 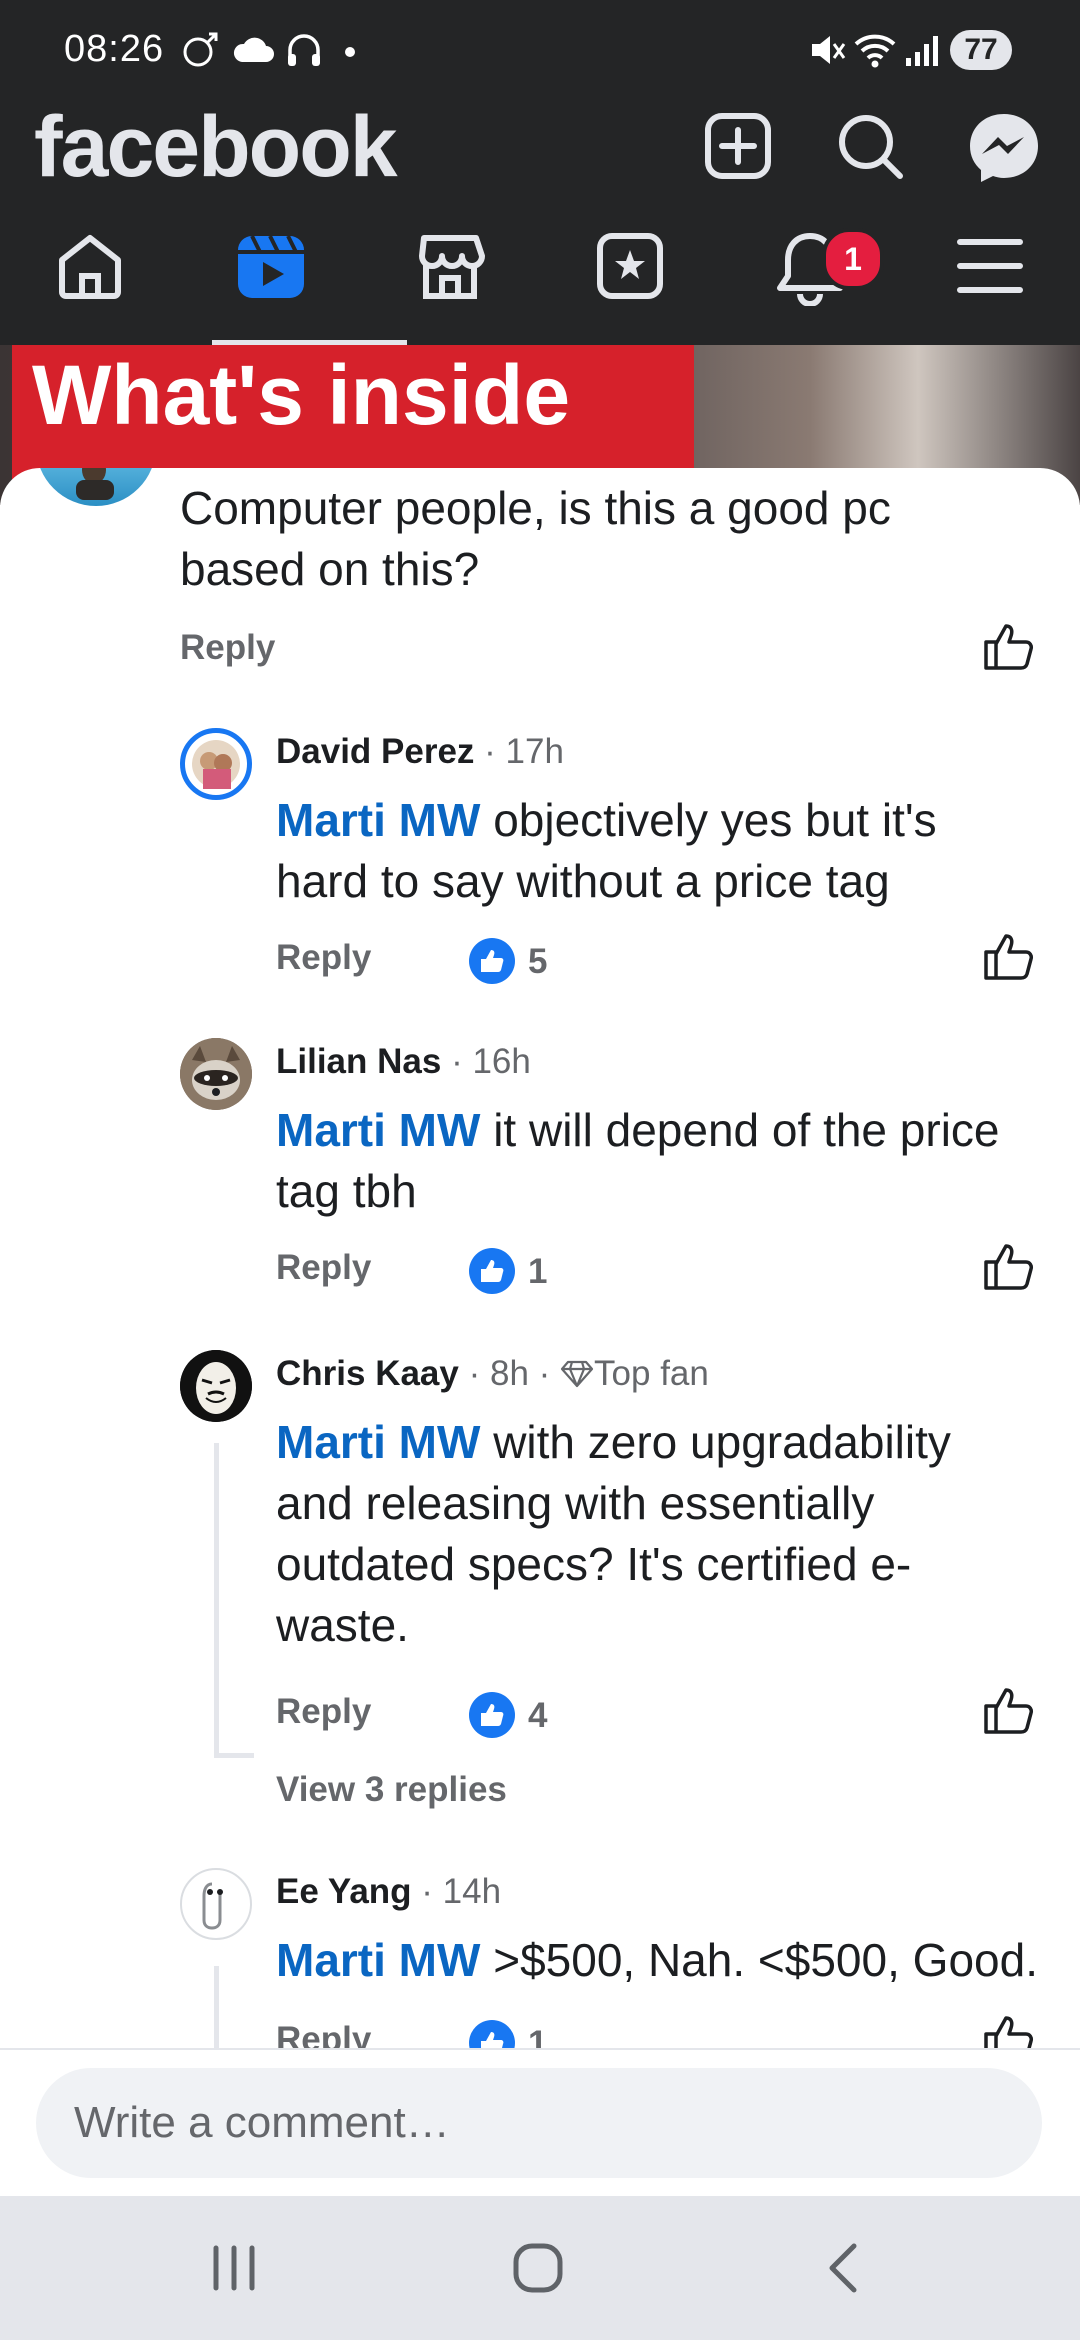 What do you see at coordinates (540, 172) in the screenshot?
I see `top-app-bar: 08:26 77 facebook 1` at bounding box center [540, 172].